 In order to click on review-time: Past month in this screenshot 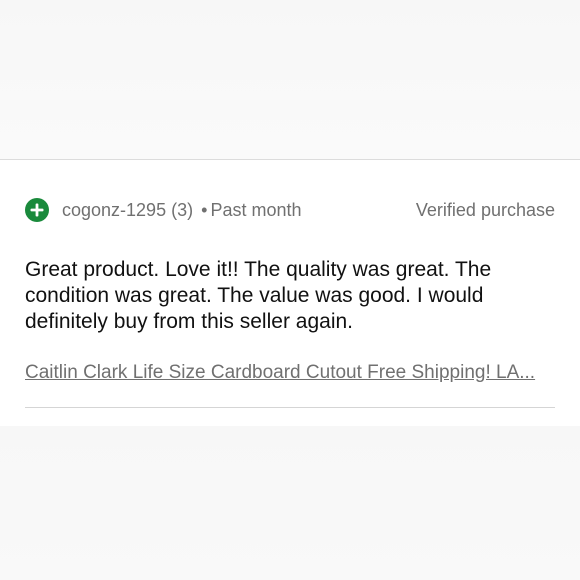, I will do `click(256, 209)`.